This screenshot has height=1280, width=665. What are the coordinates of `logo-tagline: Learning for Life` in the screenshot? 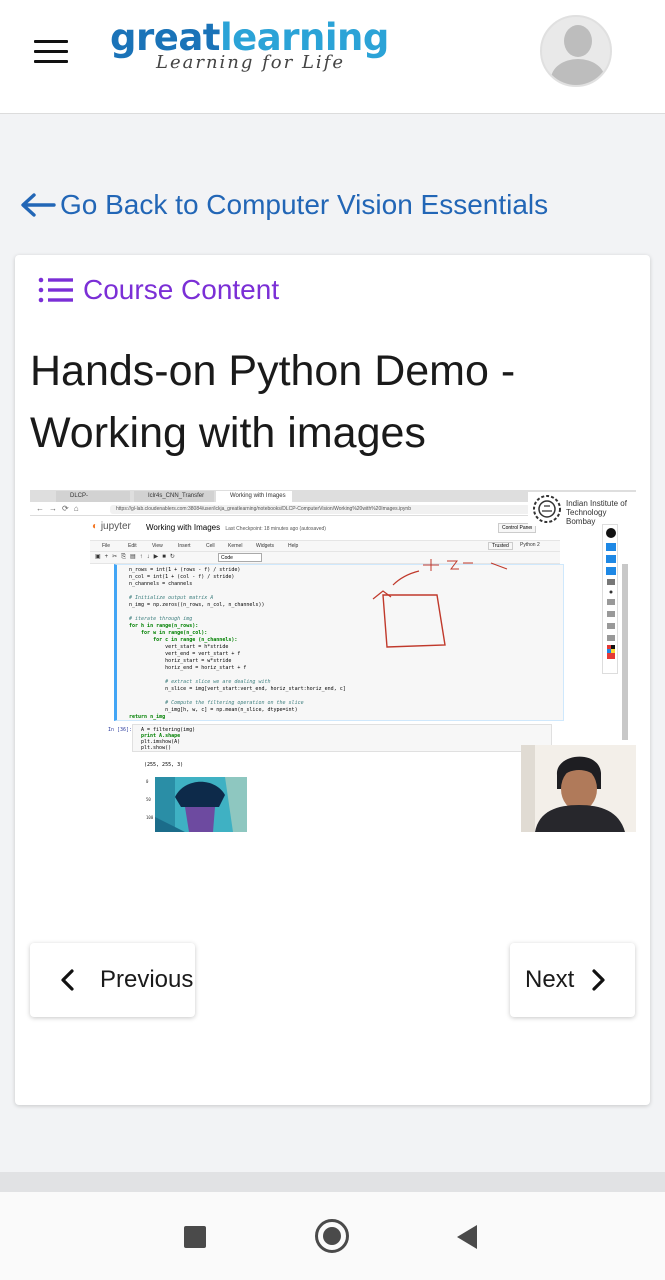 It's located at (250, 62).